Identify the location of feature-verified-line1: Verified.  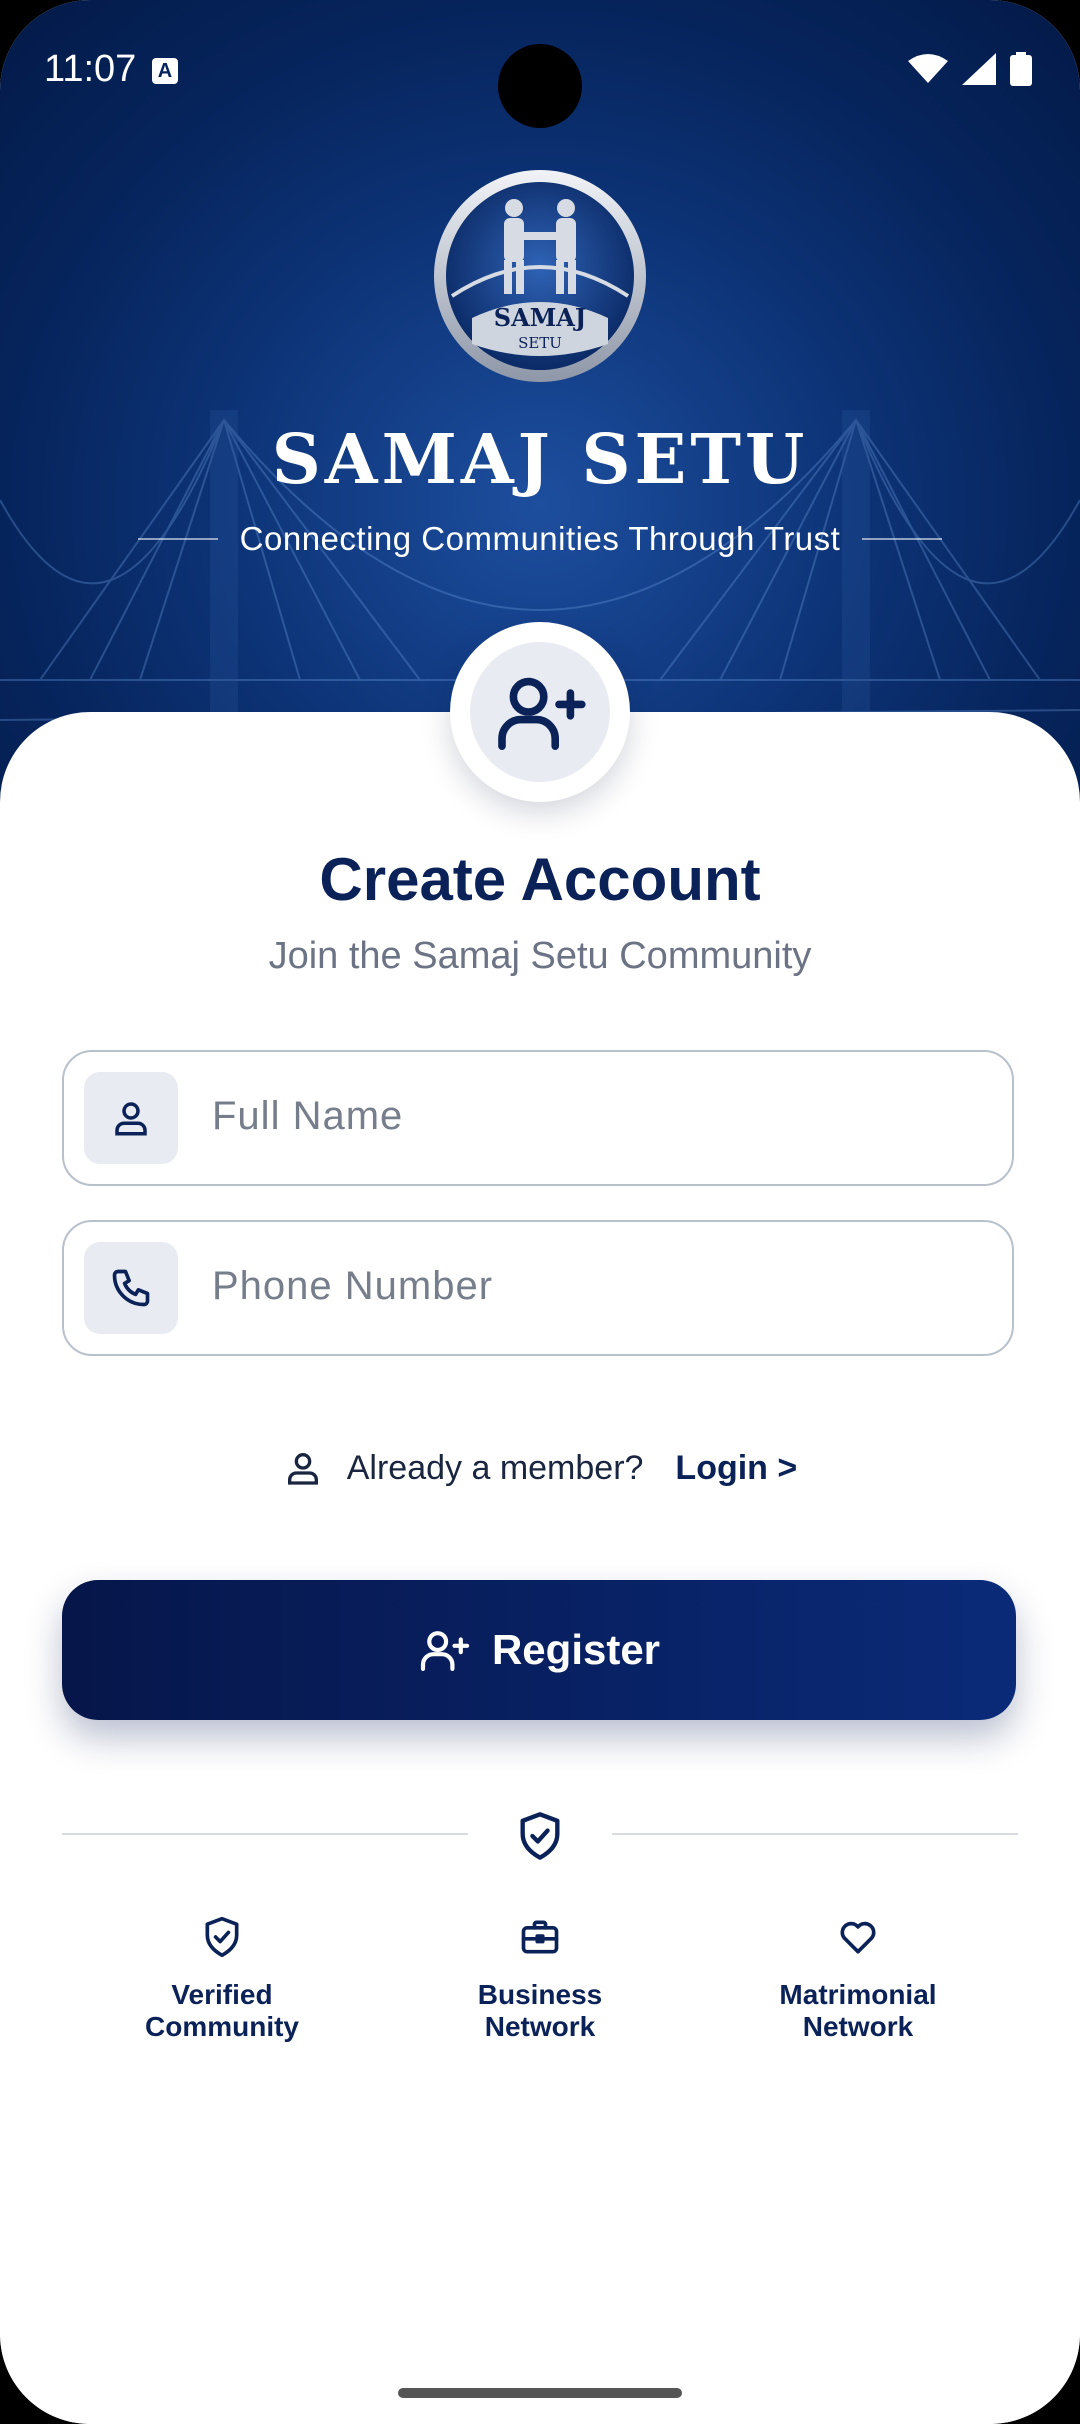
(222, 1994).